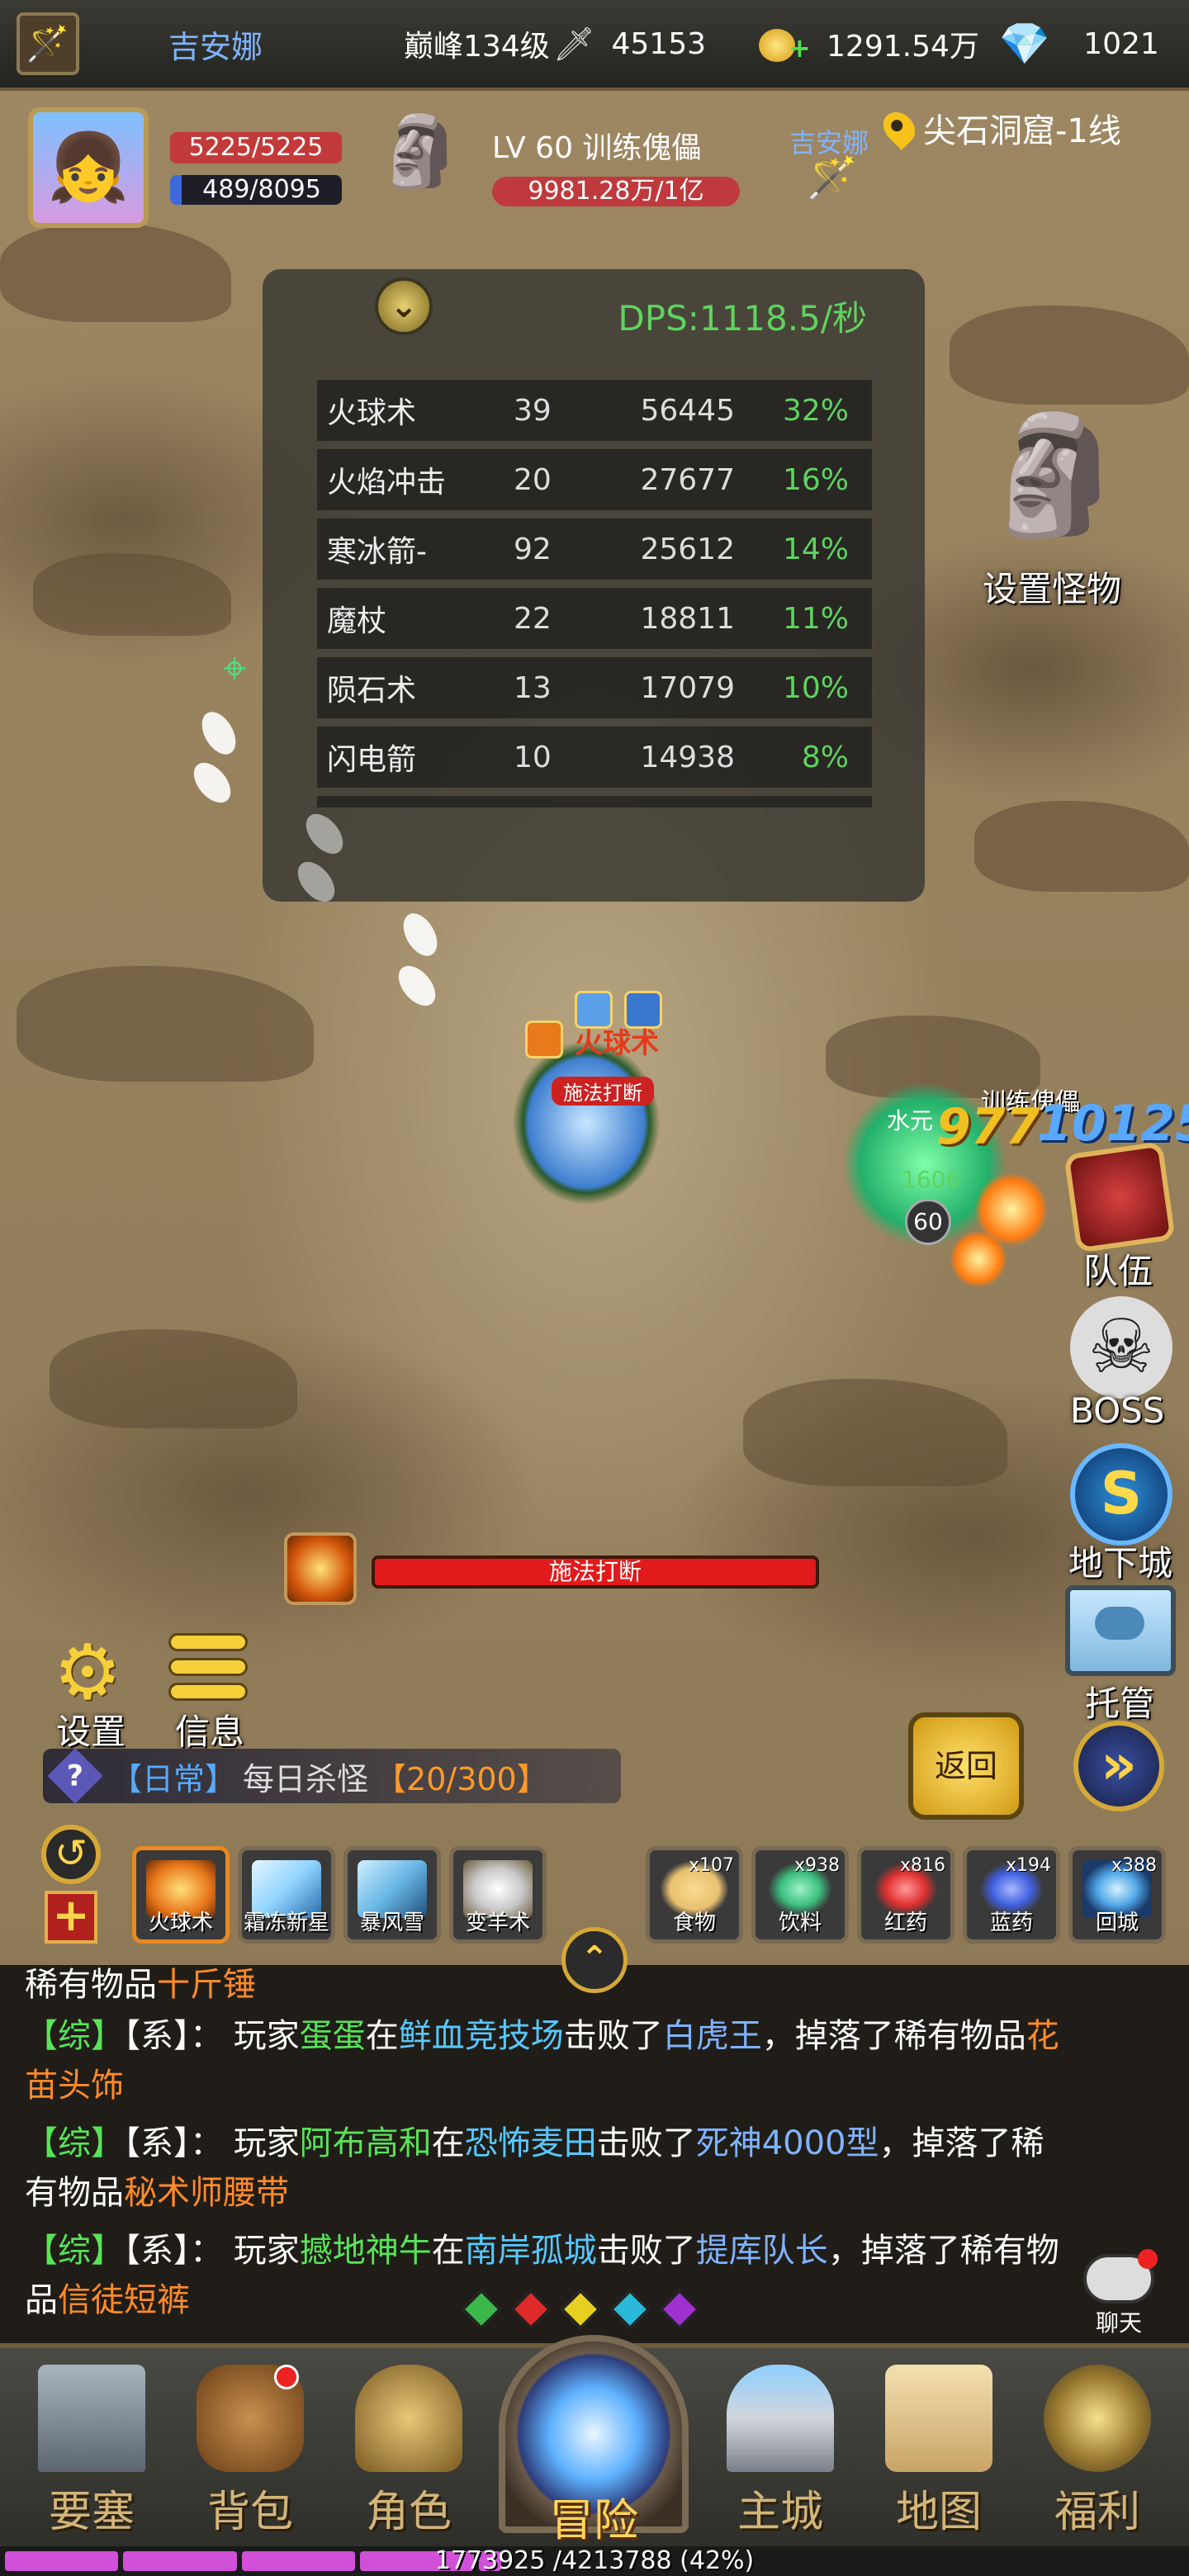 The height and width of the screenshot is (2576, 1189). I want to click on auto-play-icon, so click(1120, 1630).